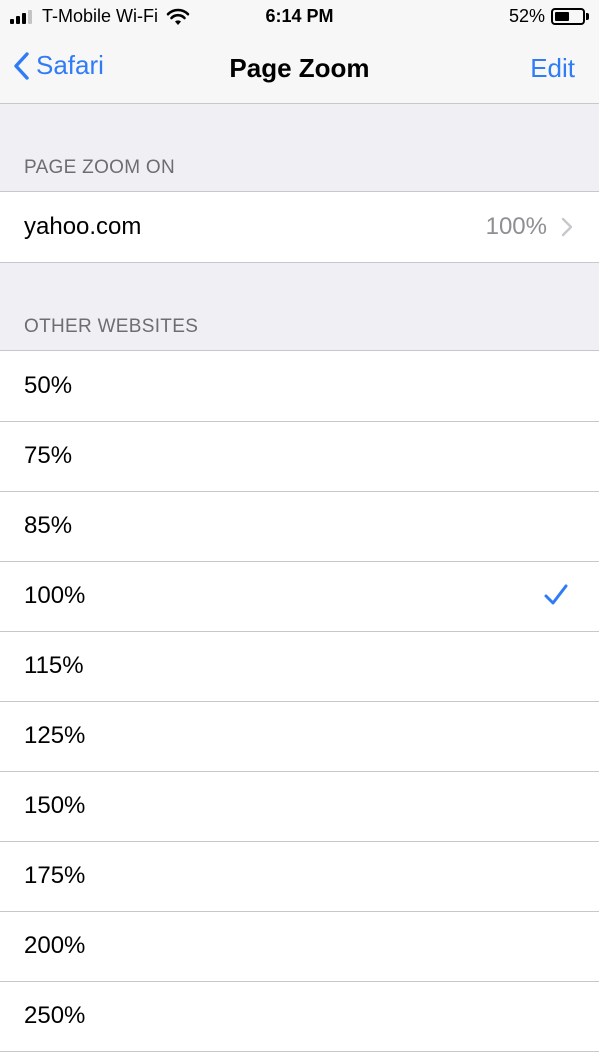  What do you see at coordinates (48, 385) in the screenshot?
I see `zoom-option-label: 50%` at bounding box center [48, 385].